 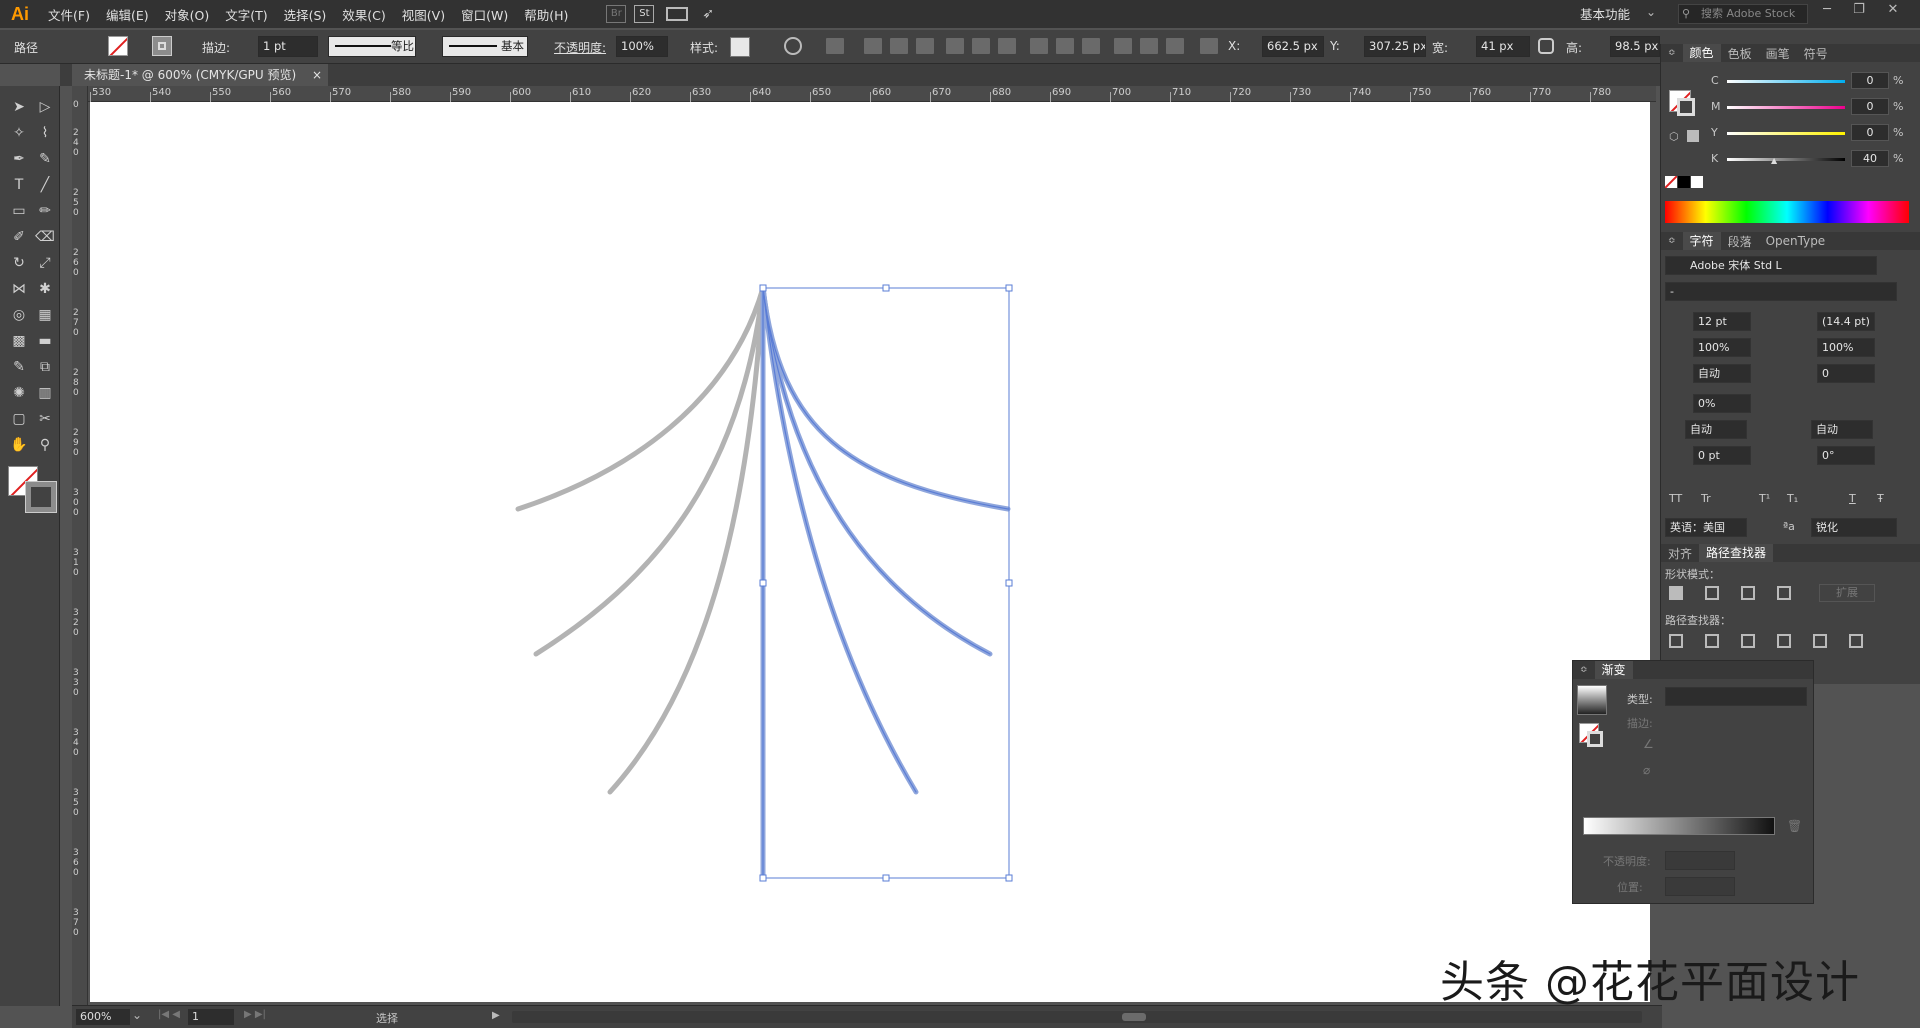 I want to click on channel-k-slider, so click(x=1786, y=159).